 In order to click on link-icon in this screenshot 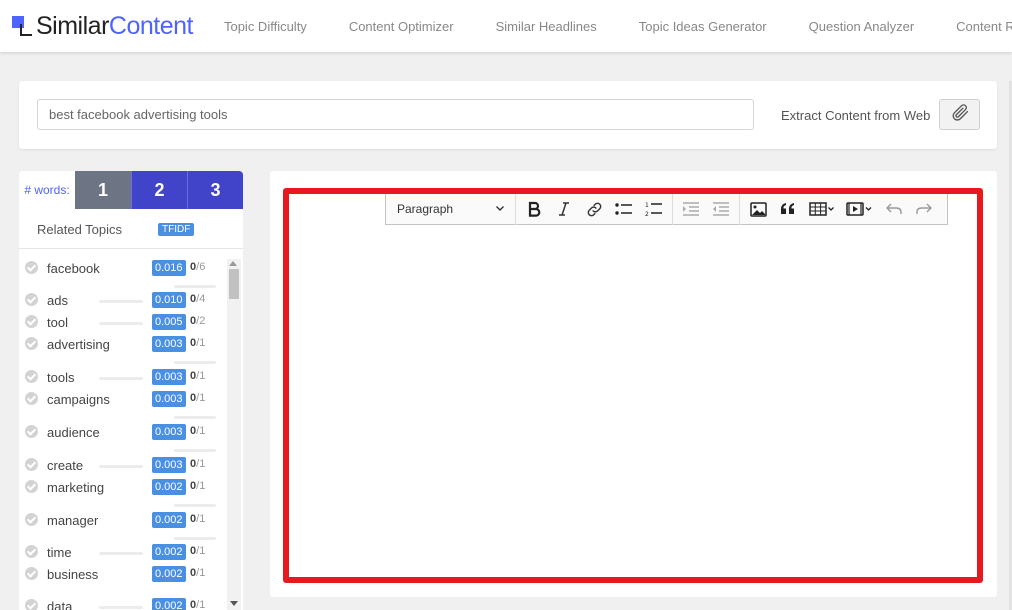, I will do `click(594, 209)`.